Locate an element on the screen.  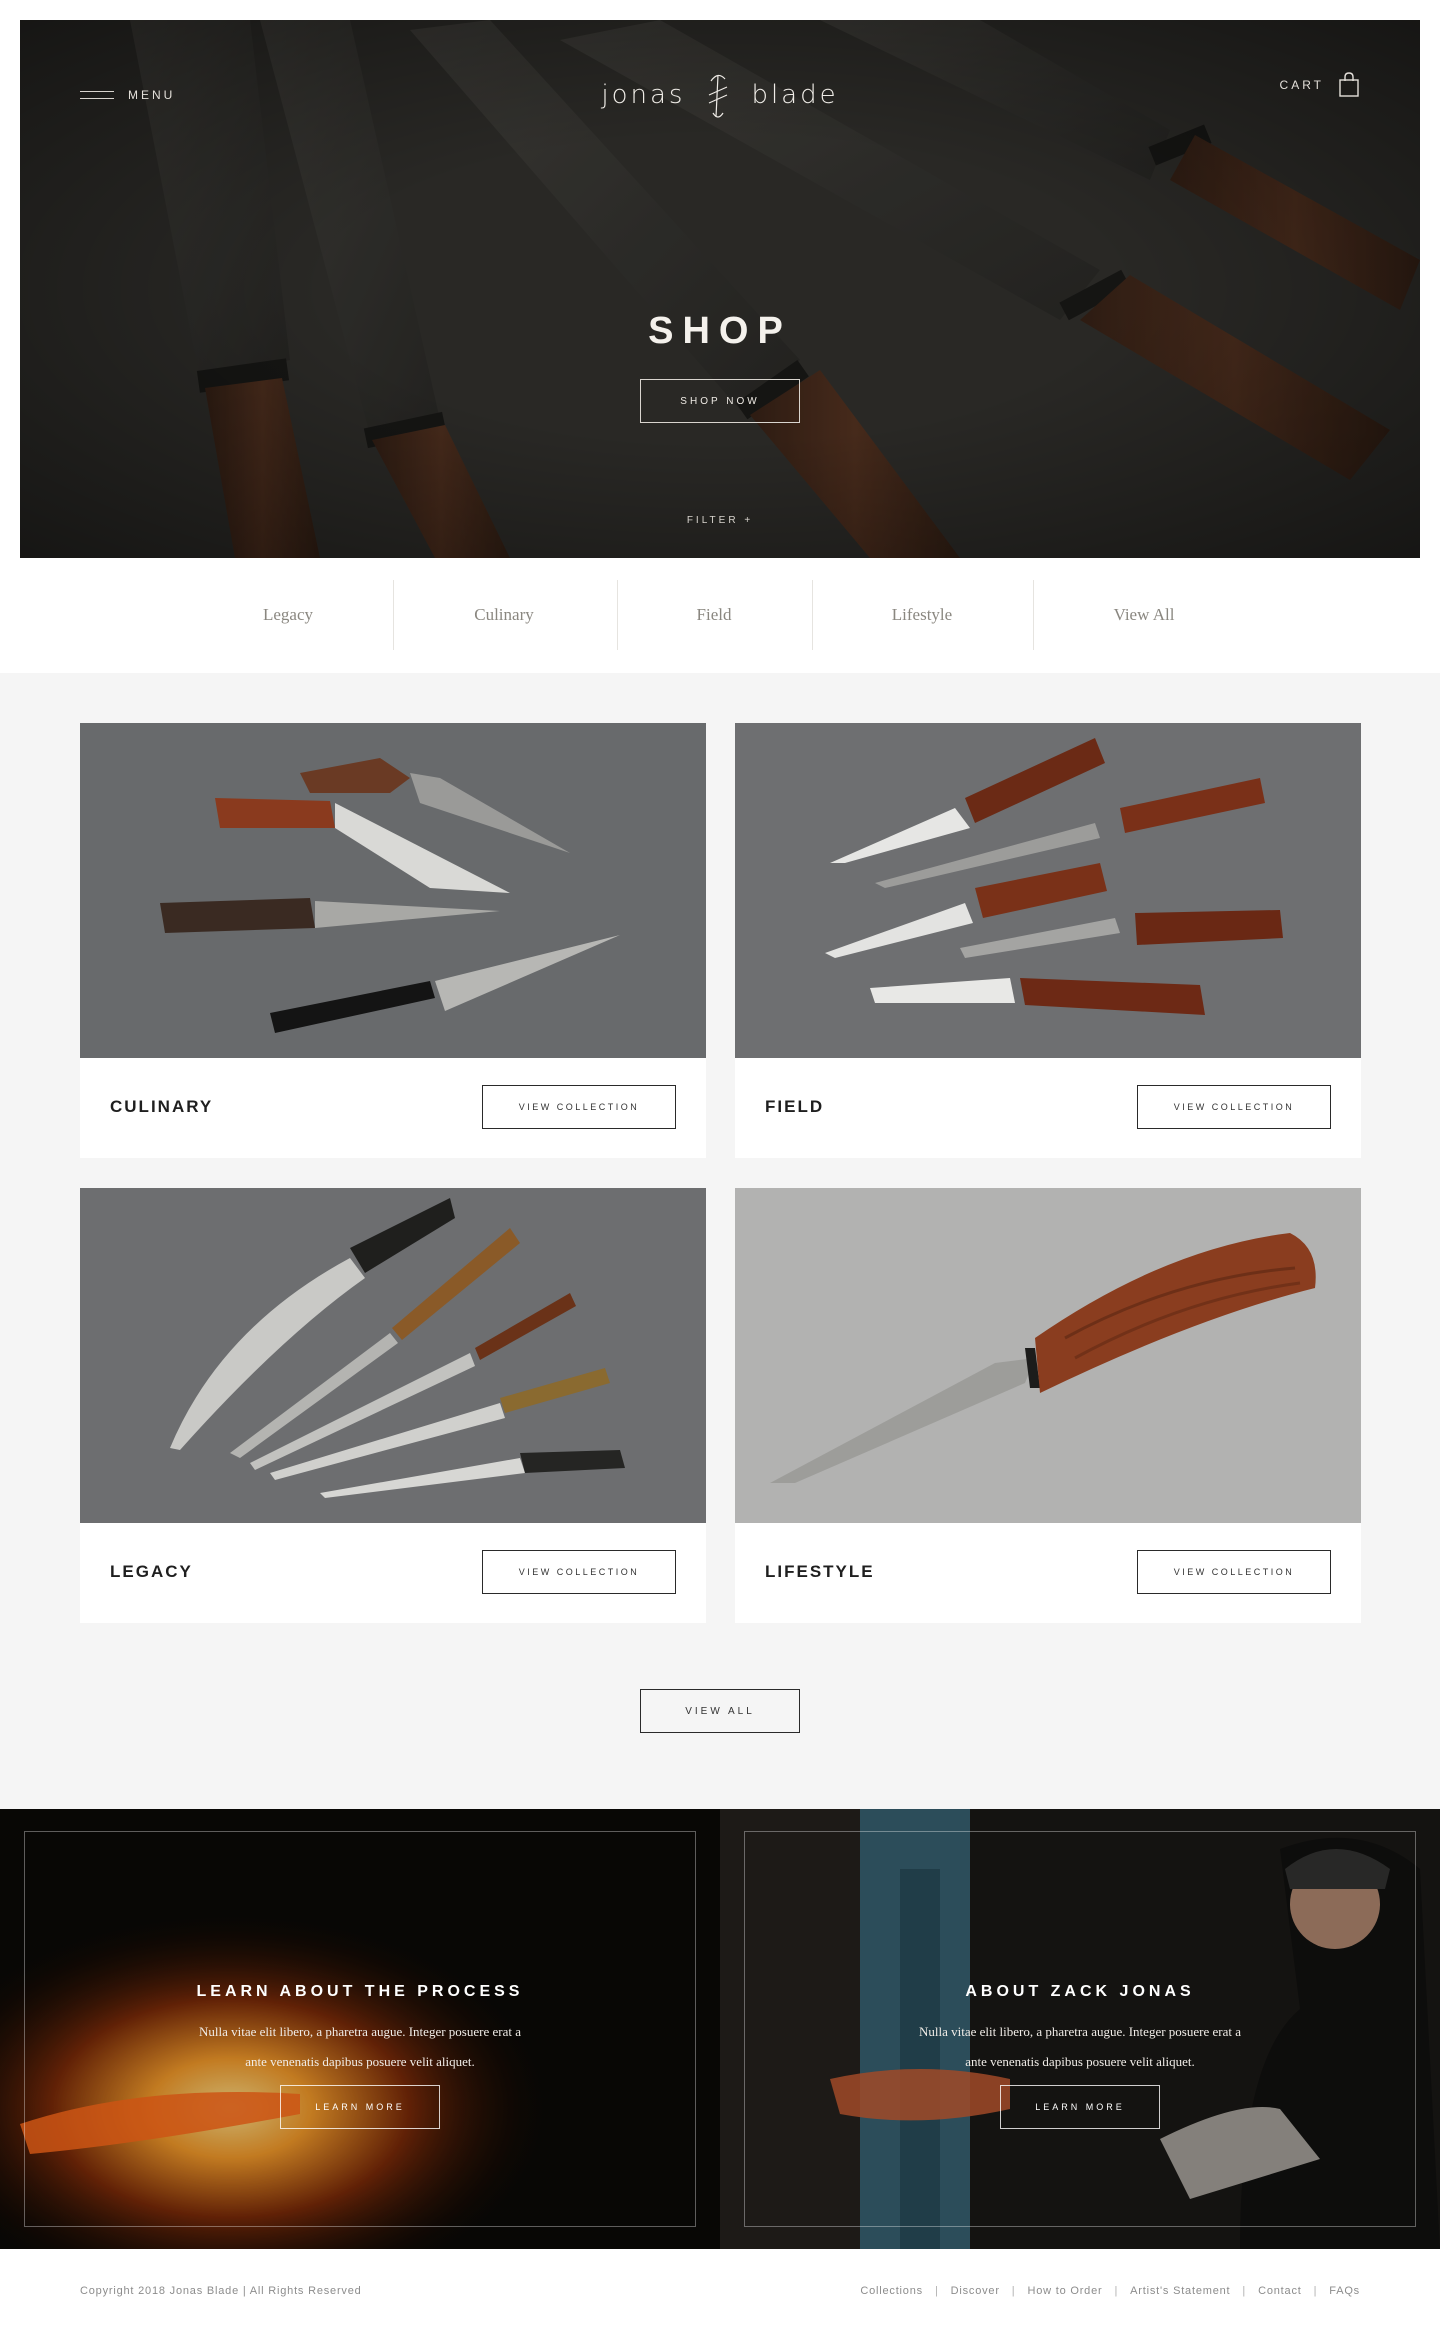
footer-link-how-to-order: How to Order is located at coordinates (1064, 2291).